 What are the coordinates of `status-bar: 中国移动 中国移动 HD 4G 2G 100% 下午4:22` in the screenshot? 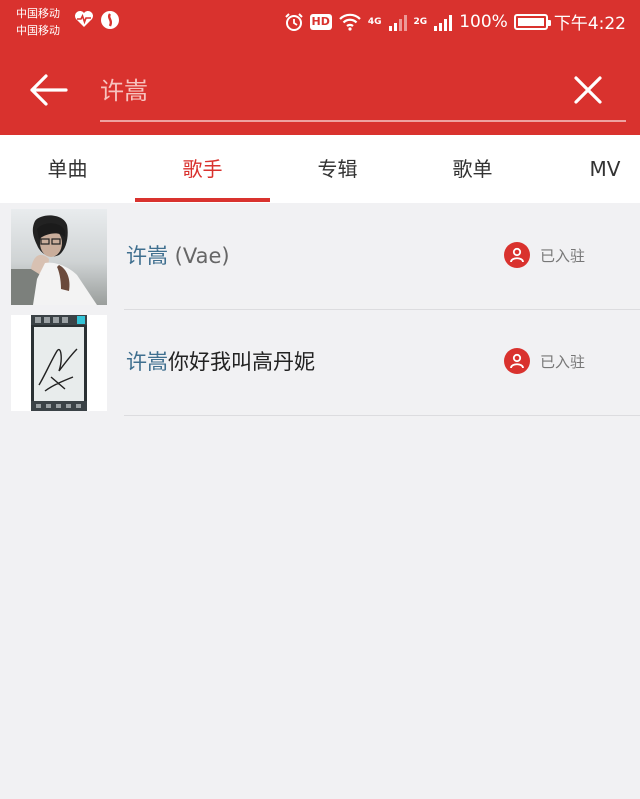 It's located at (320, 23).